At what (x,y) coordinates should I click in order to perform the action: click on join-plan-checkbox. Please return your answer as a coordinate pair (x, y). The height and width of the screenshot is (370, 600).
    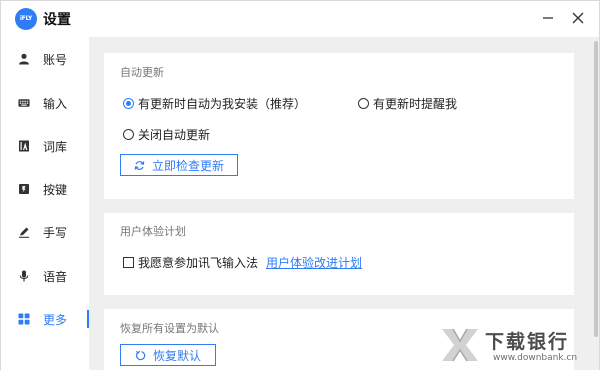
    Looking at the image, I should click on (128, 262).